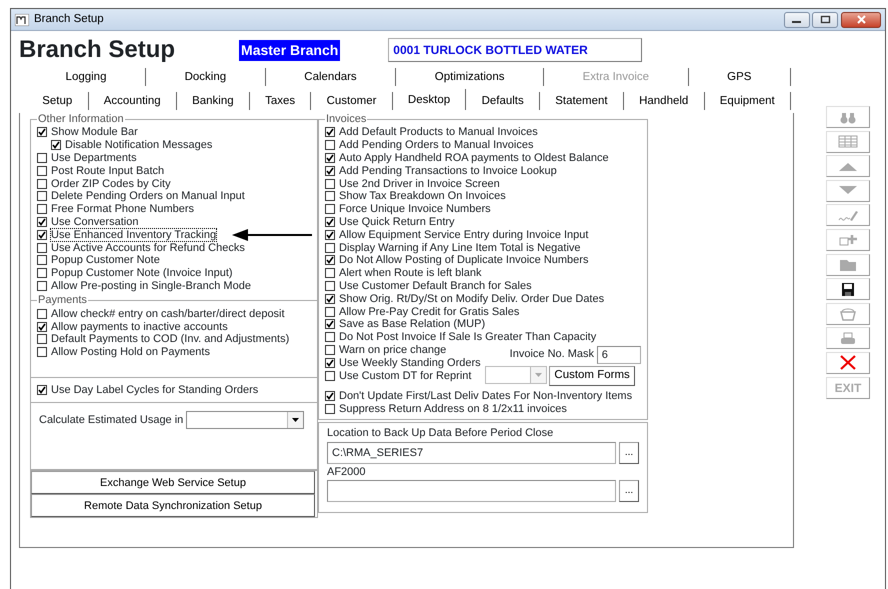  I want to click on tab: Defaults, so click(503, 101).